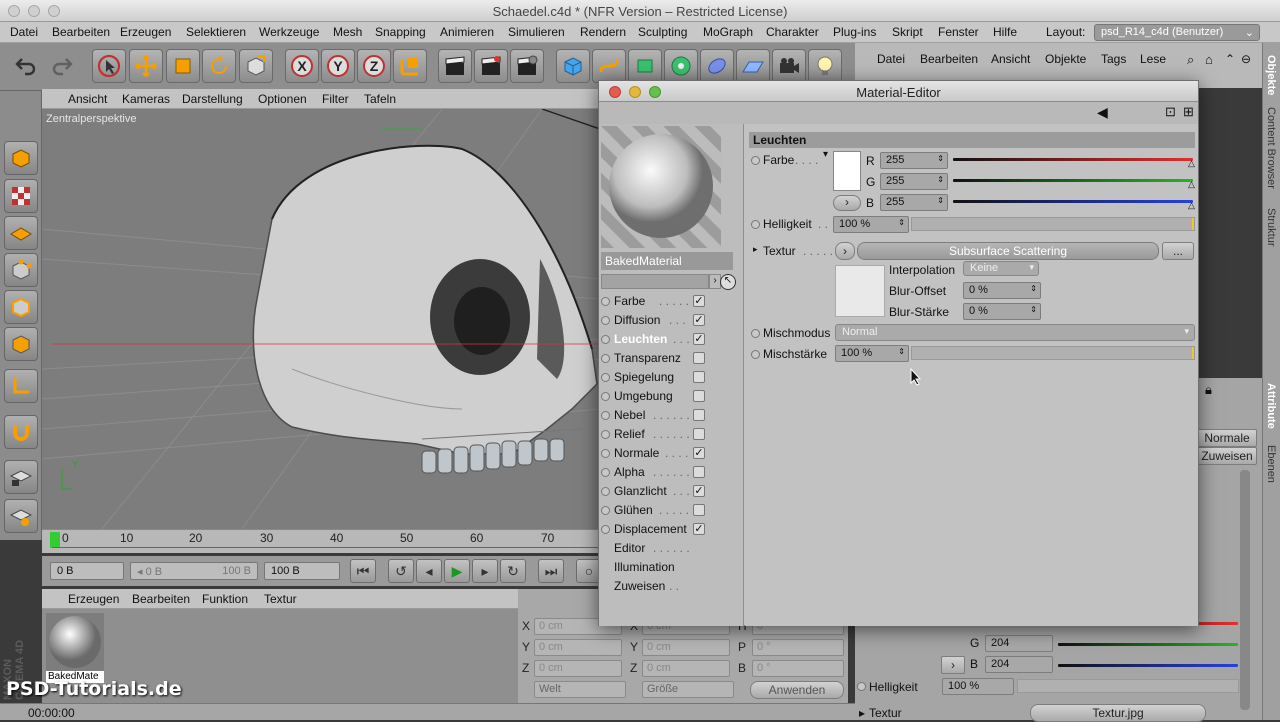 The width and height of the screenshot is (1280, 722). I want to click on obj-menu-bearbeiten: Bearbeiten, so click(949, 59).